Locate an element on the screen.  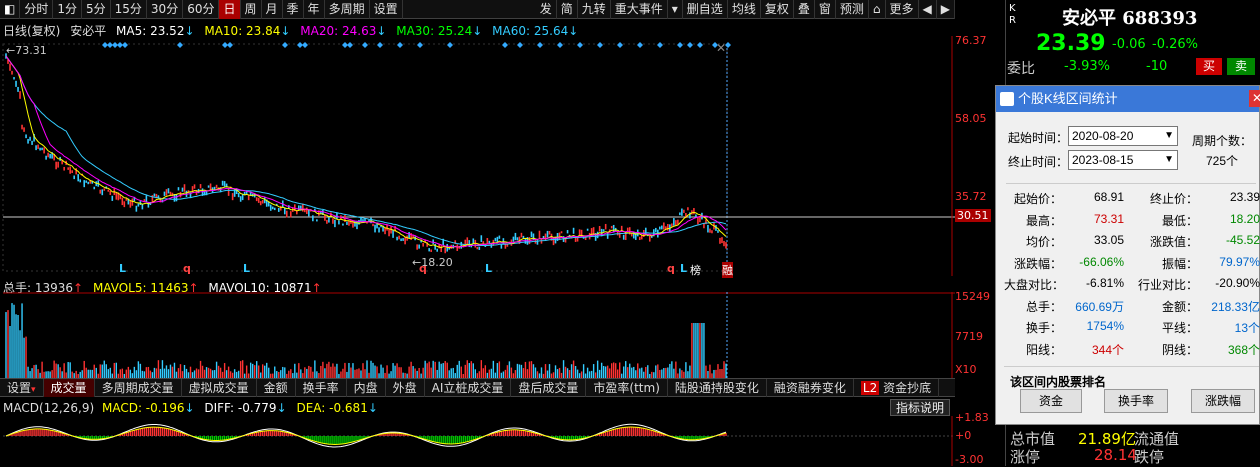
macd-chart is located at coordinates (477, 441).